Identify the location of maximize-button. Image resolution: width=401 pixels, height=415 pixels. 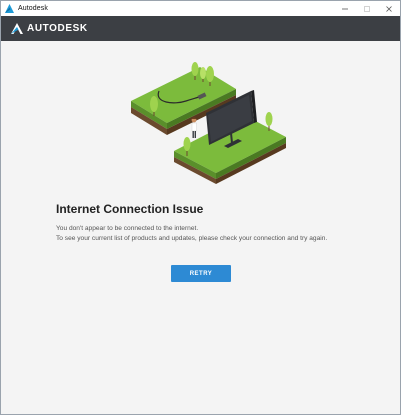
(367, 8).